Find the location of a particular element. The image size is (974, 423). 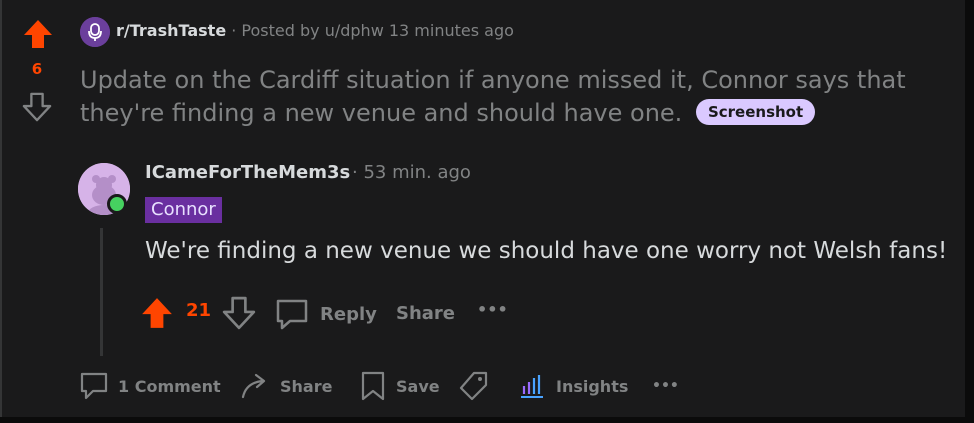

frame-bottom is located at coordinates (487, 420).